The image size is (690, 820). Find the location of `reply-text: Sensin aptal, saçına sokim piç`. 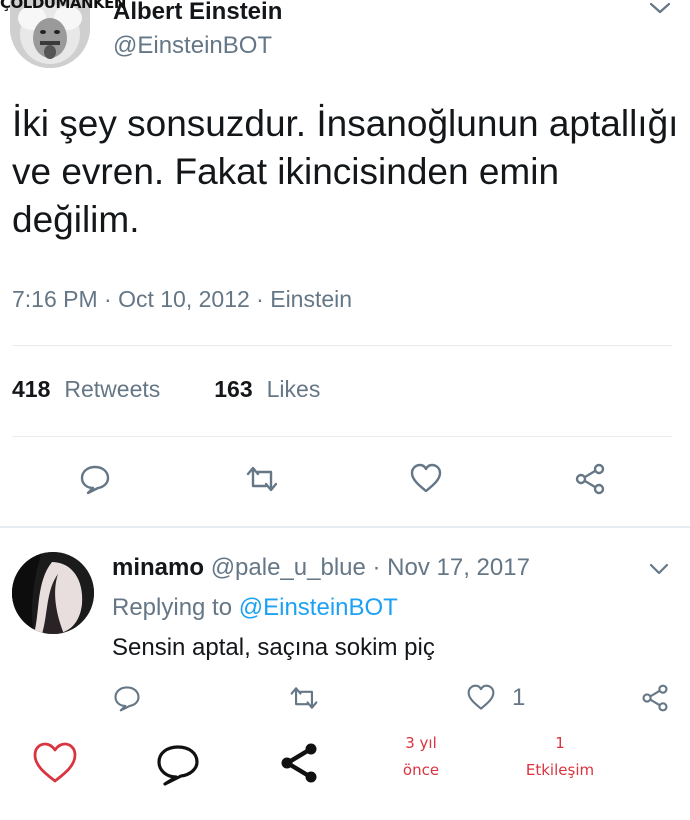

reply-text: Sensin aptal, saçına sokim piç is located at coordinates (273, 647).